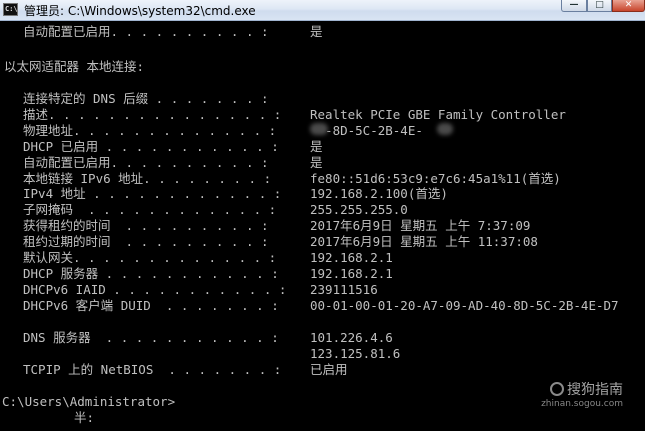 This screenshot has width=645, height=431. Describe the element at coordinates (146, 98) in the screenshot. I see `row-label: 连接特定的 DNS 后缀 . . . . . . . :` at that location.